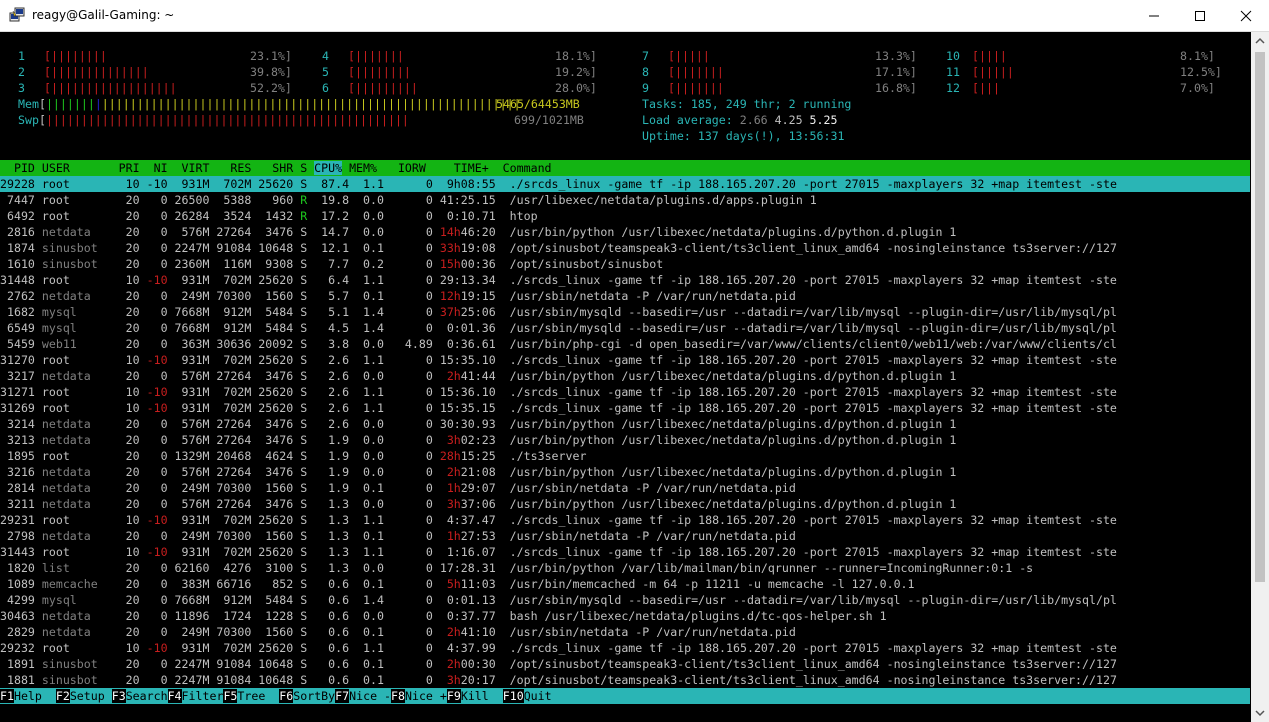 The image size is (1269, 722). I want to click on column-header-virt: VIRT, so click(189, 168).